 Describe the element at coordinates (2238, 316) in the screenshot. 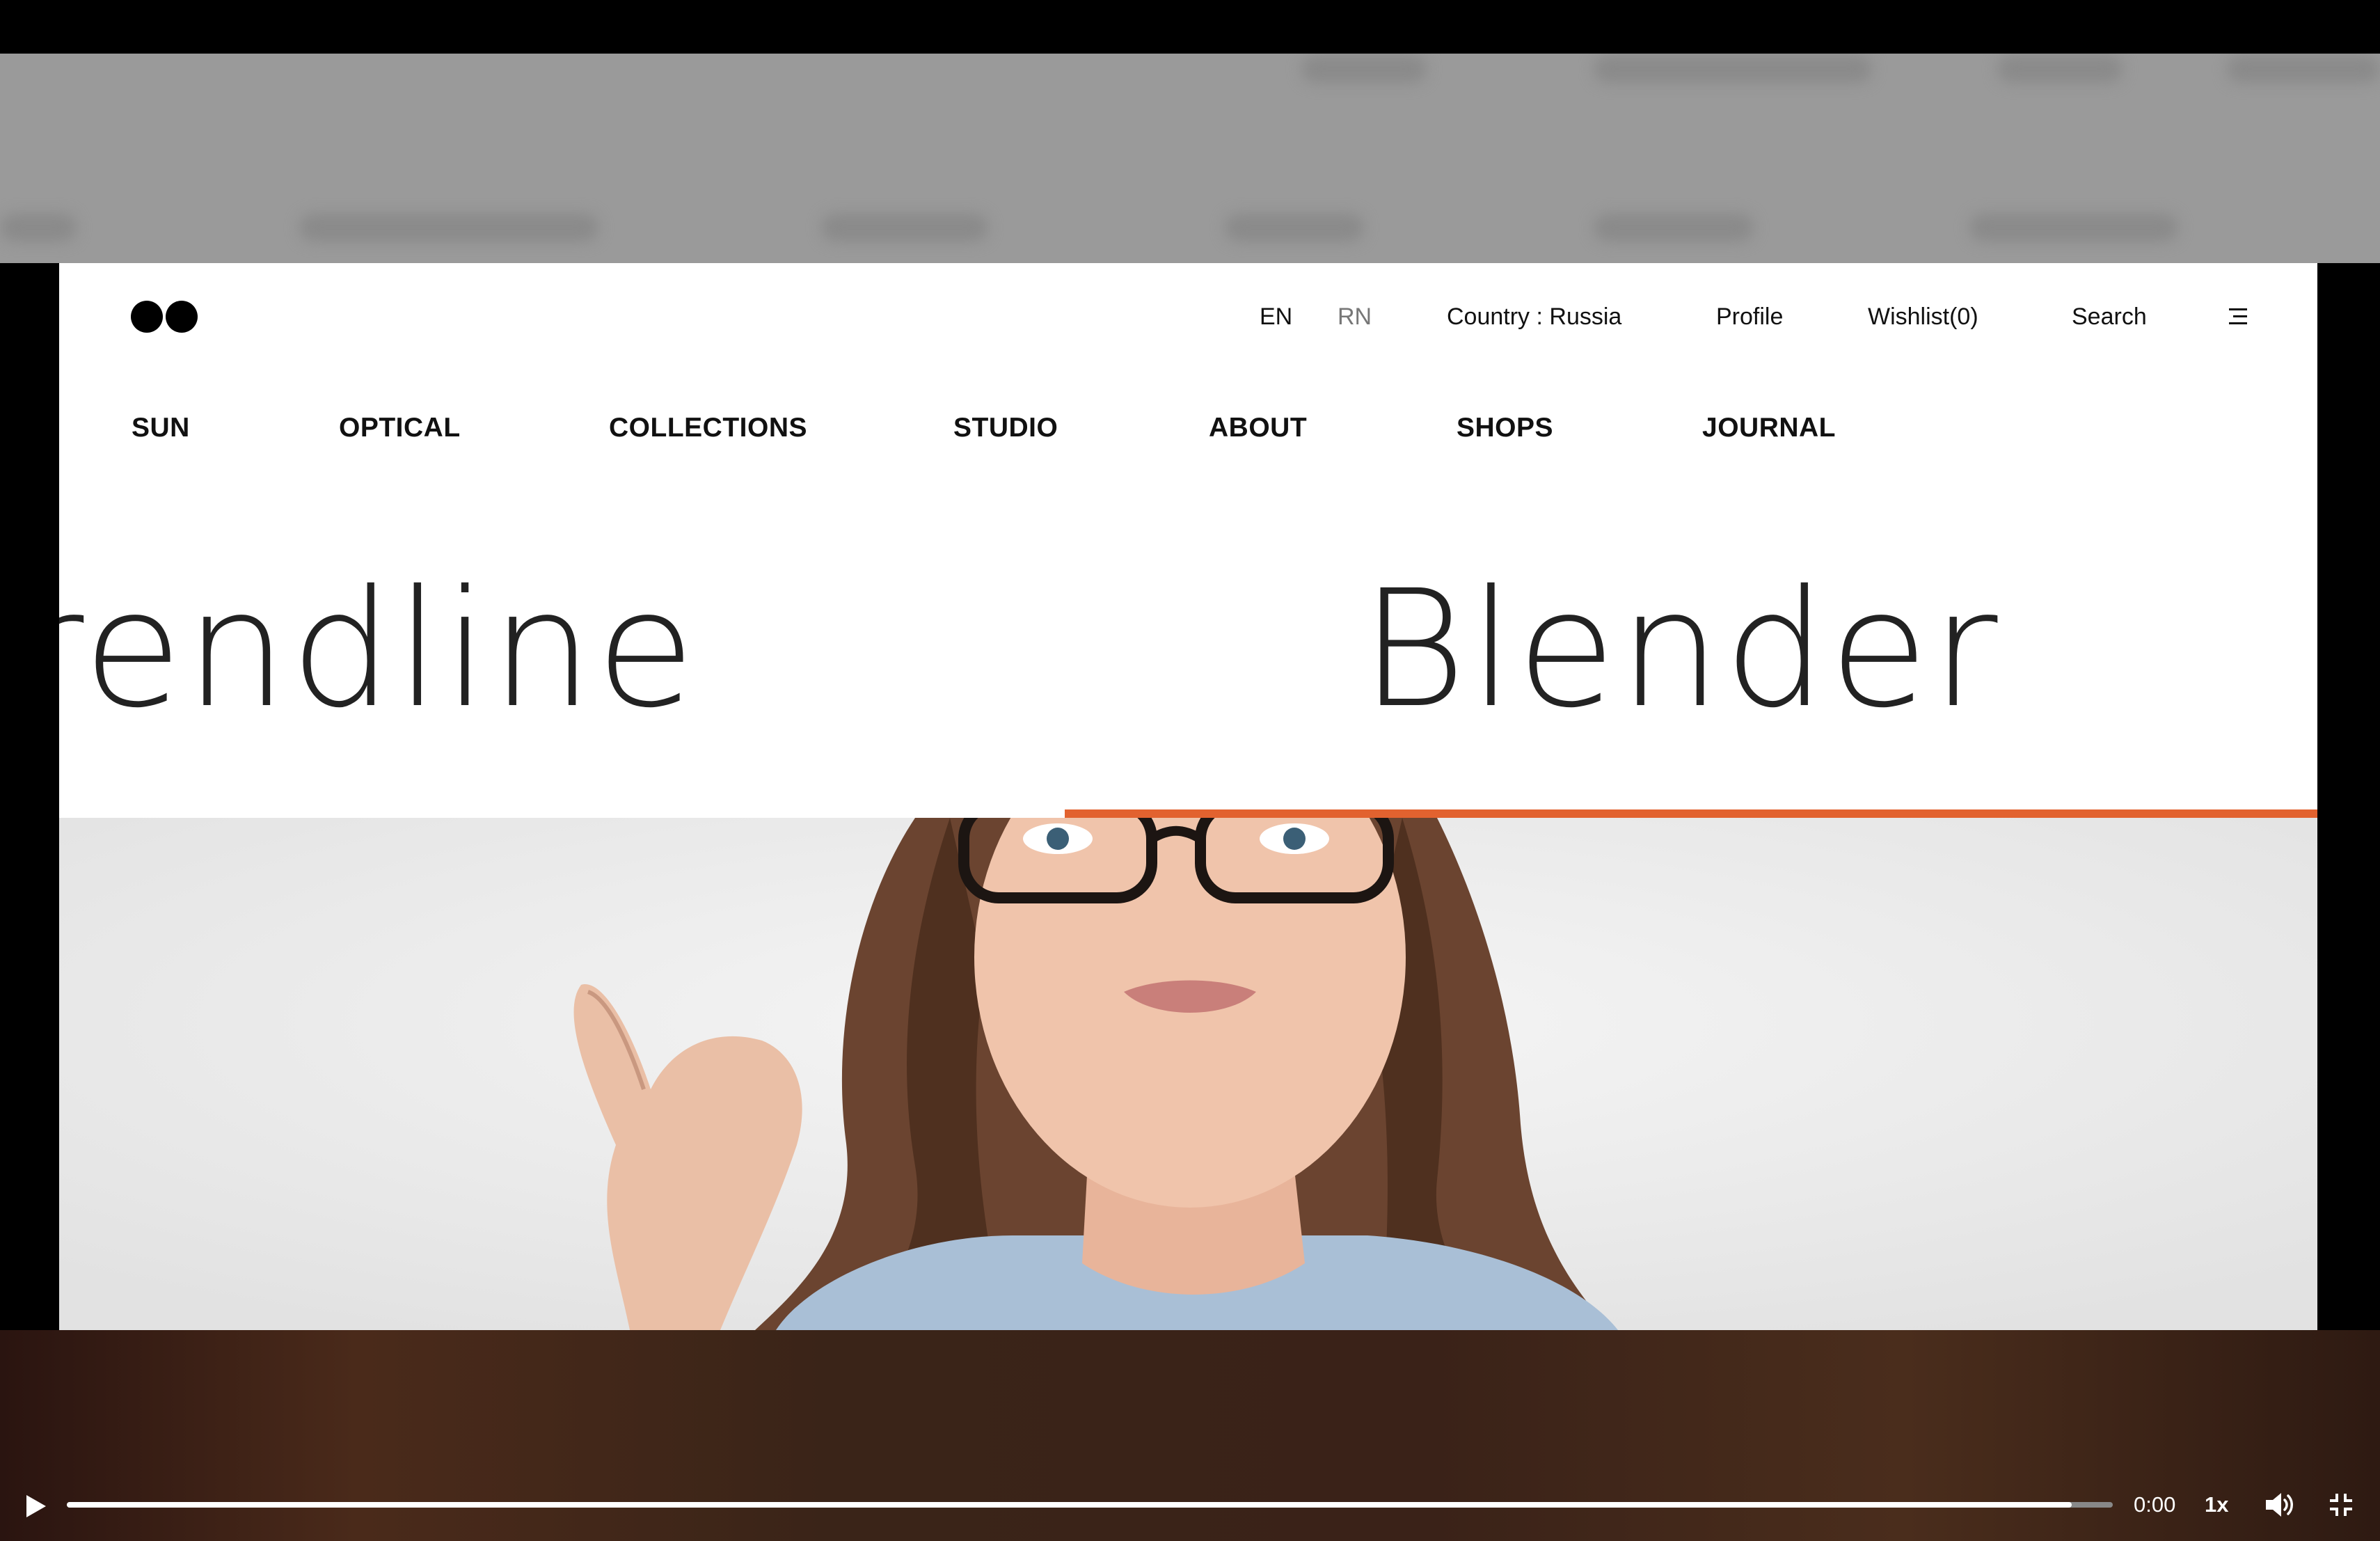

I see `hamburger-icon` at that location.